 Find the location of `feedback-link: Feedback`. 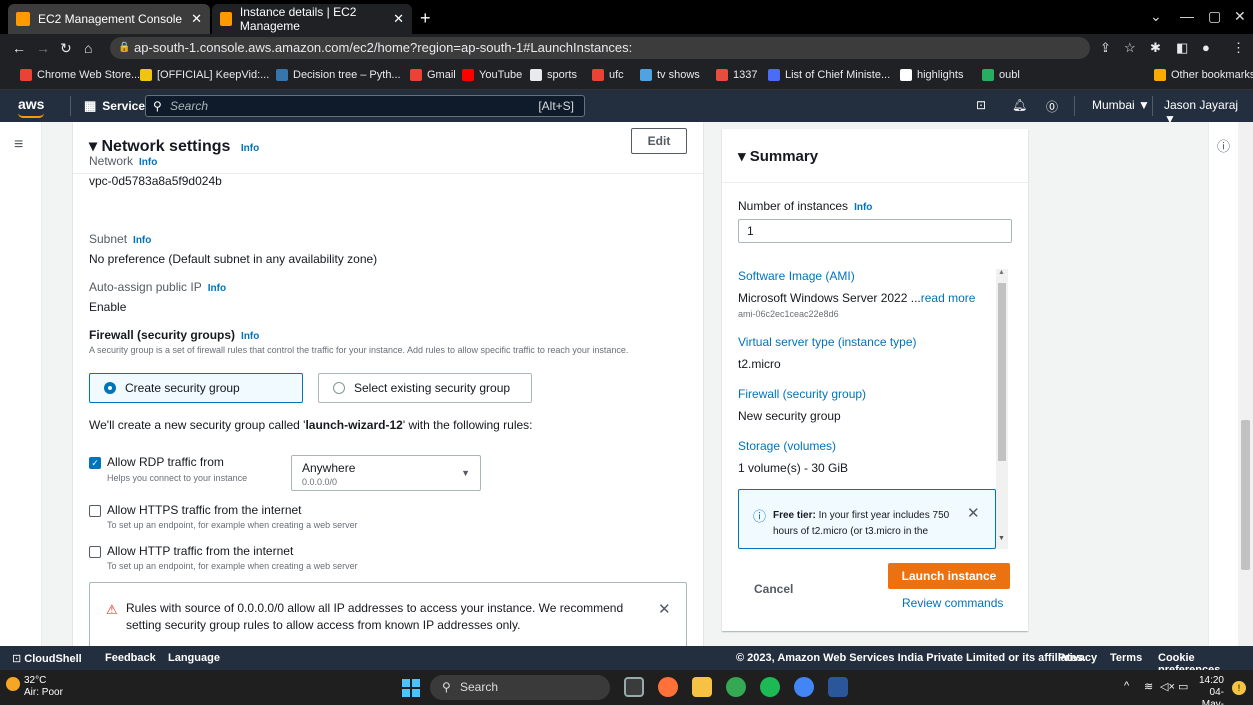

feedback-link: Feedback is located at coordinates (130, 658).